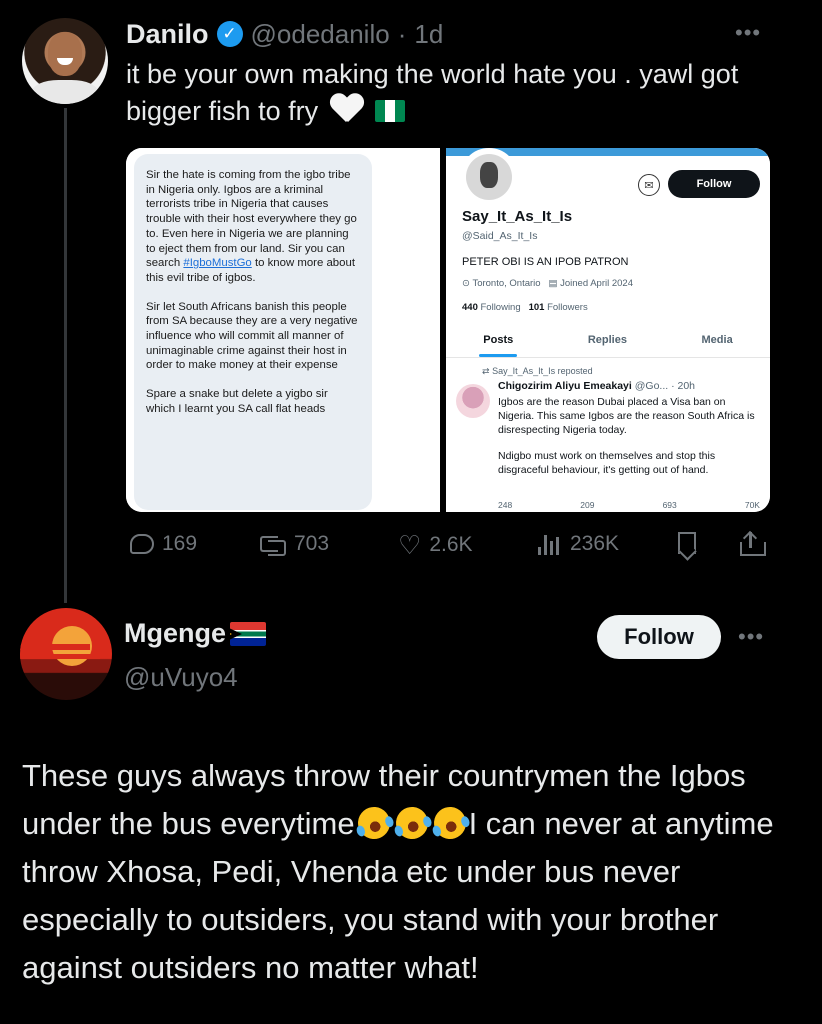  What do you see at coordinates (390, 111) in the screenshot?
I see `nigeria-flag-icon` at bounding box center [390, 111].